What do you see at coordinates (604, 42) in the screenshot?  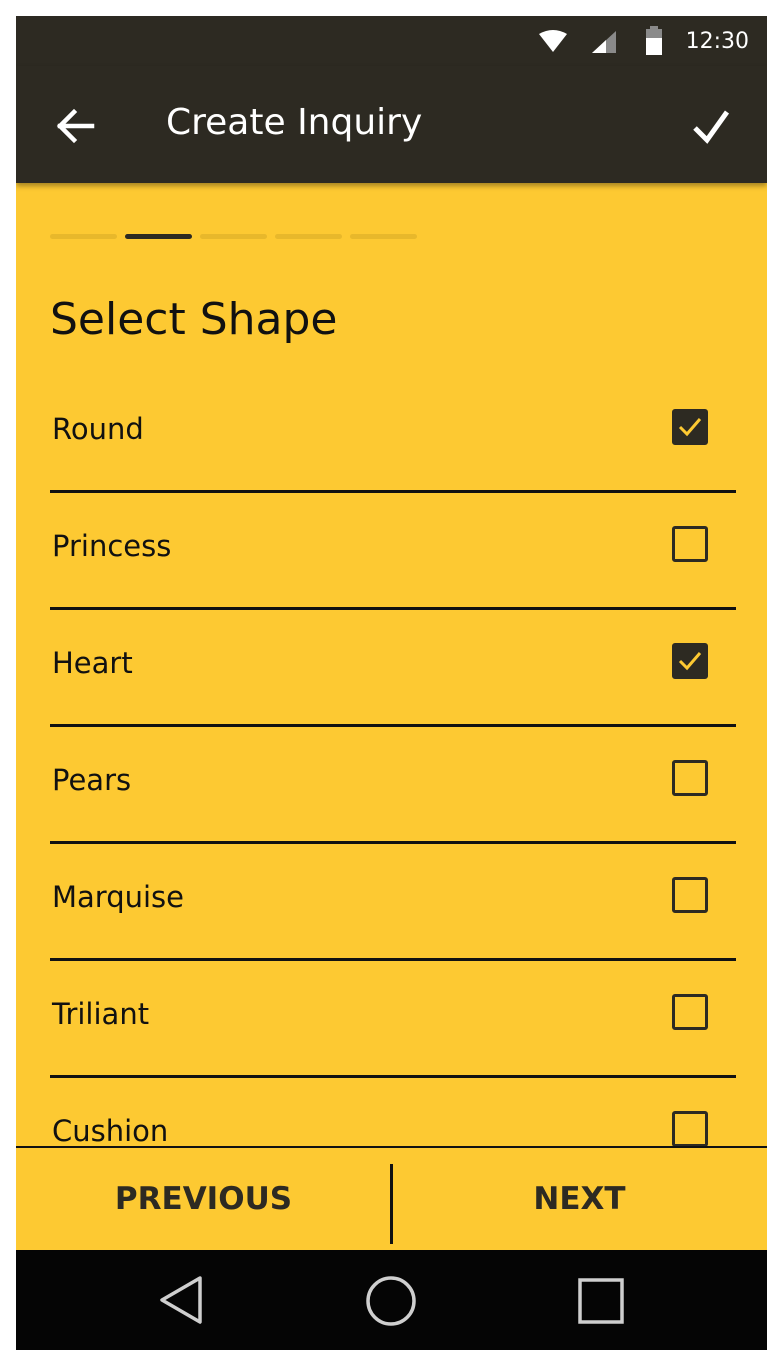 I see `signal-icon` at bounding box center [604, 42].